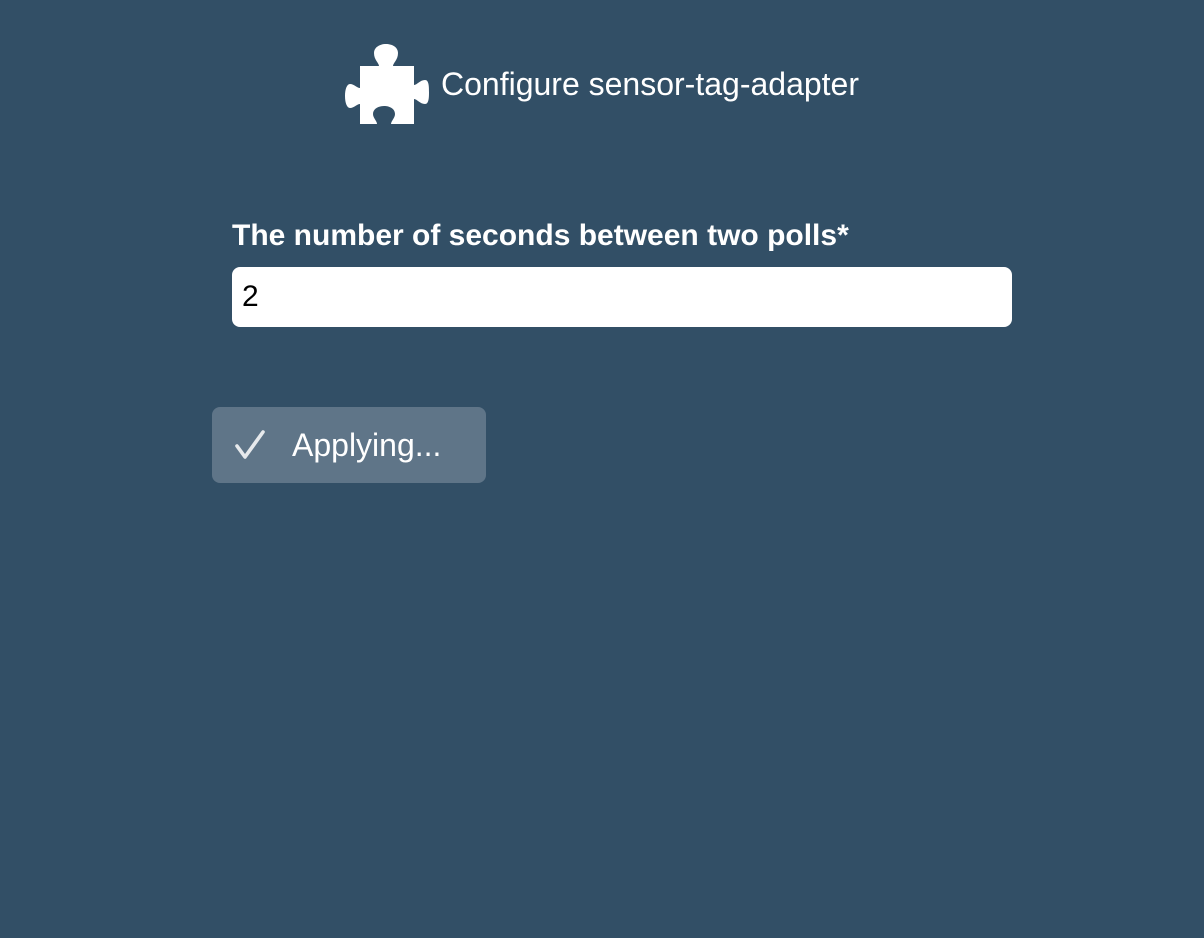  Describe the element at coordinates (540, 235) in the screenshot. I see `poll-interval-label: The number of seconds between two polls*` at that location.